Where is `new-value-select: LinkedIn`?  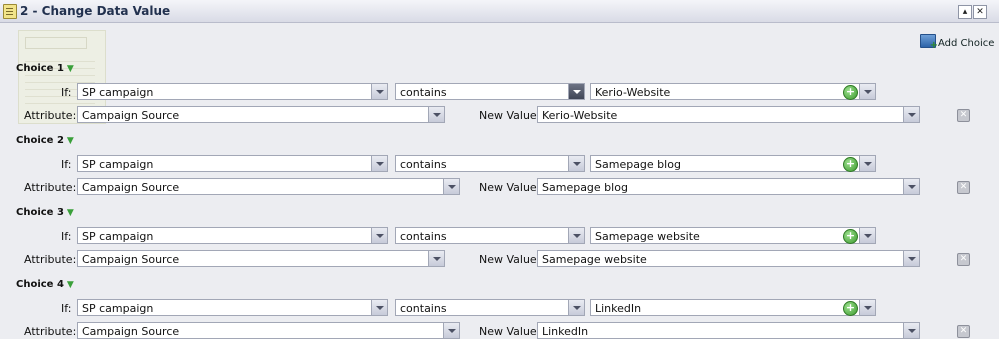
new-value-select: LinkedIn is located at coordinates (728, 330).